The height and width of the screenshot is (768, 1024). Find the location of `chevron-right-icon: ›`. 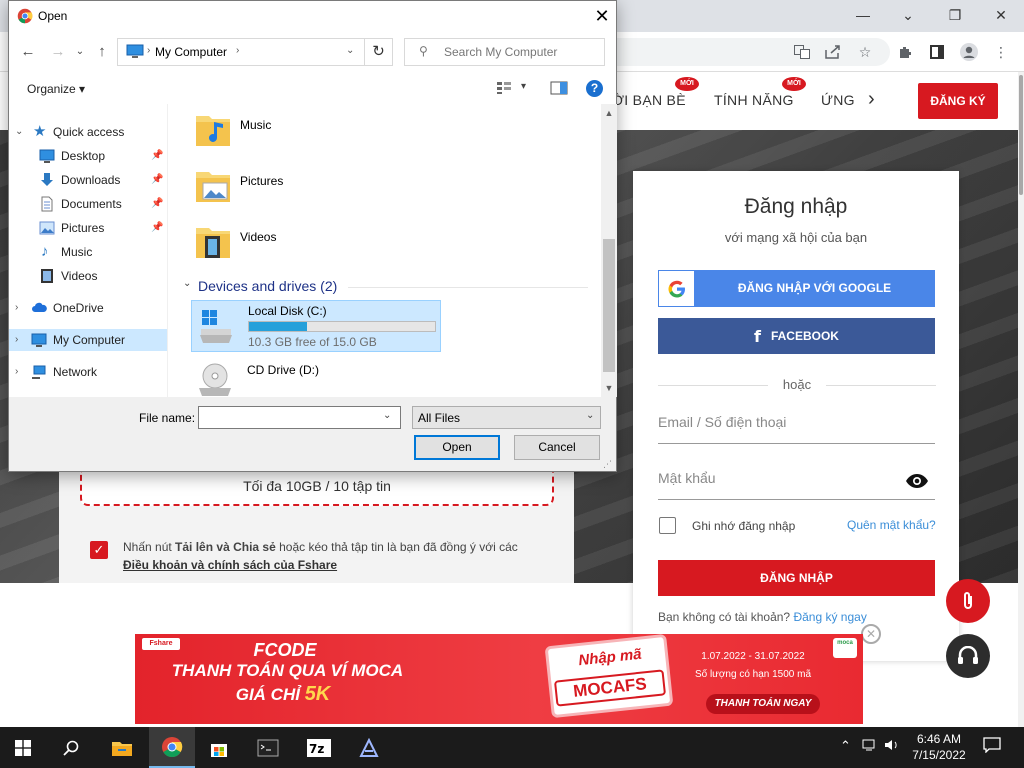

chevron-right-icon: › is located at coordinates (871, 99).